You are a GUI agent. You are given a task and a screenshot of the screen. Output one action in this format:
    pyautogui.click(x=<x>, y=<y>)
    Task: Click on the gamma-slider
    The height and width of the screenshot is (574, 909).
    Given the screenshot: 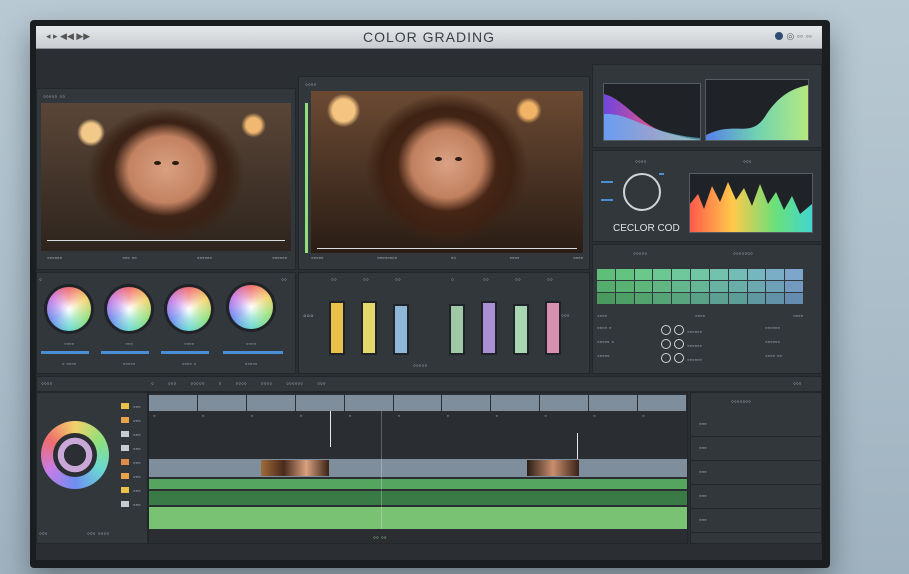 What is the action you would take?
    pyautogui.click(x=125, y=352)
    